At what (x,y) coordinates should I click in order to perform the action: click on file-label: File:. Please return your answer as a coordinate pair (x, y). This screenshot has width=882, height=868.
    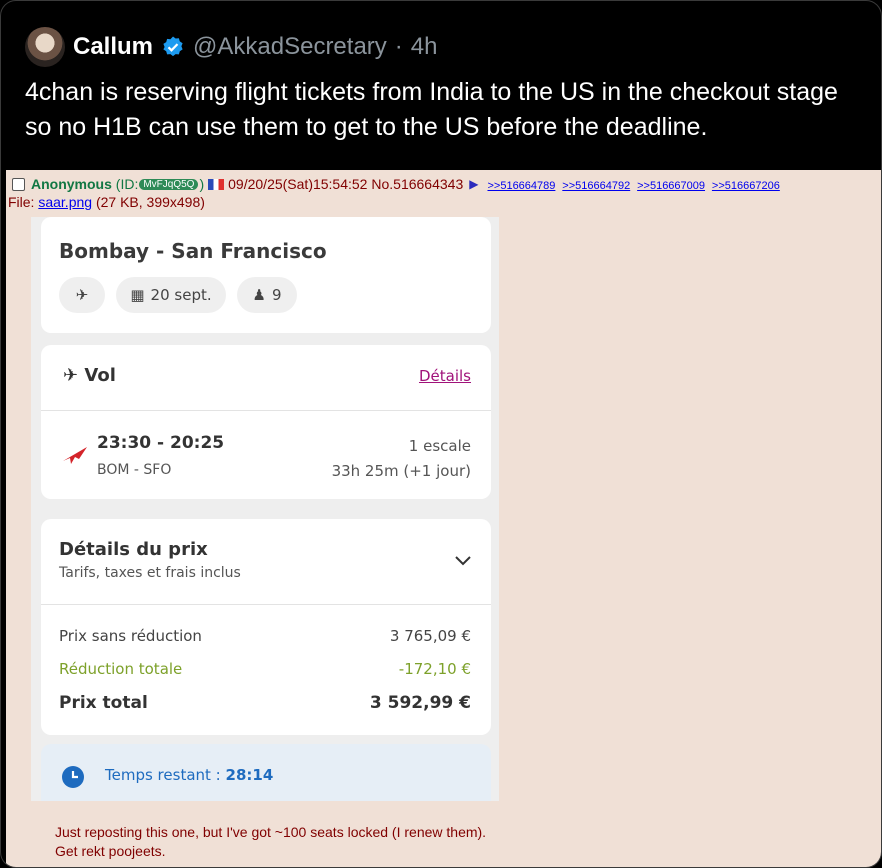
    Looking at the image, I should click on (21, 202).